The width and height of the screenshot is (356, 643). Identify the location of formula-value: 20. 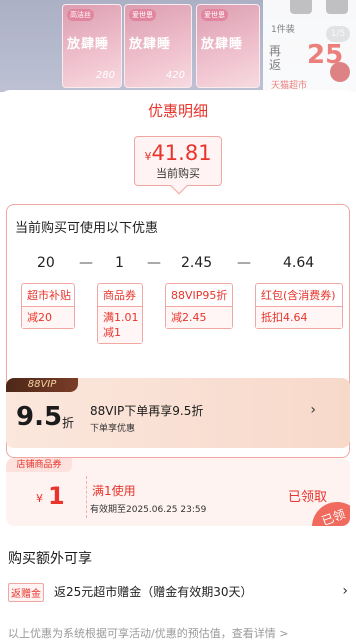
(46, 263).